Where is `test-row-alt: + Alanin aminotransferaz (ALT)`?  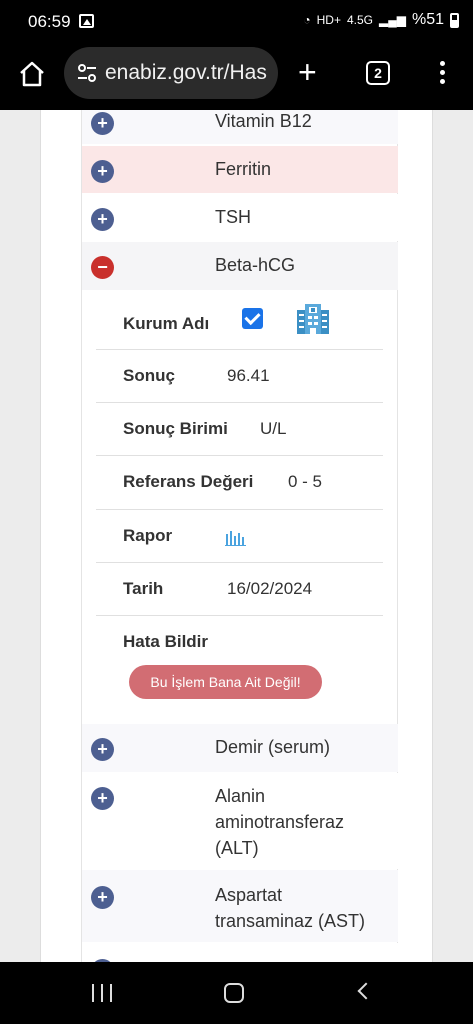 test-row-alt: + Alanin aminotransferaz (ALT) is located at coordinates (240, 821).